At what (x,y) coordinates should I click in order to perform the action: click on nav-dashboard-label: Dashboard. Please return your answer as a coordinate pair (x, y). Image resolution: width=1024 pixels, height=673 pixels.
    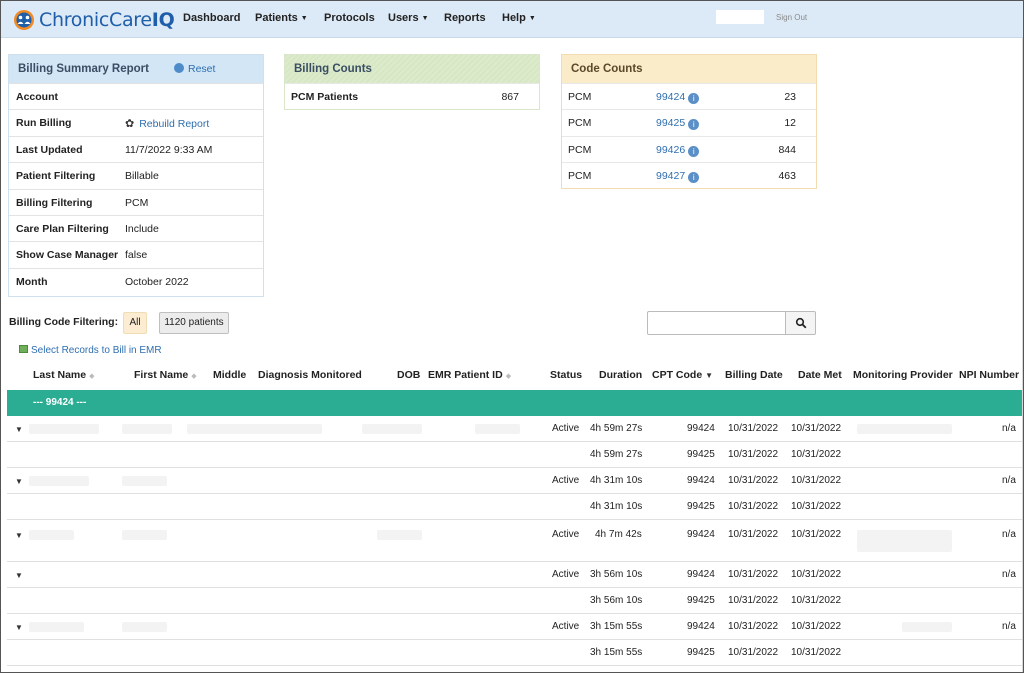
    Looking at the image, I should click on (212, 18).